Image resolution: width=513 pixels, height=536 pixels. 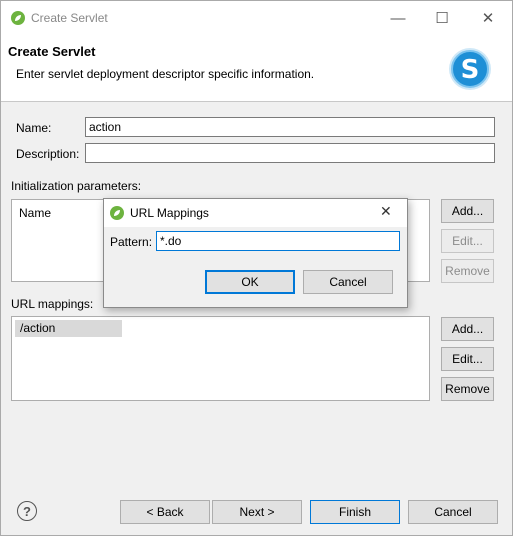 What do you see at coordinates (467, 271) in the screenshot?
I see `init-params-remove-button: Remove` at bounding box center [467, 271].